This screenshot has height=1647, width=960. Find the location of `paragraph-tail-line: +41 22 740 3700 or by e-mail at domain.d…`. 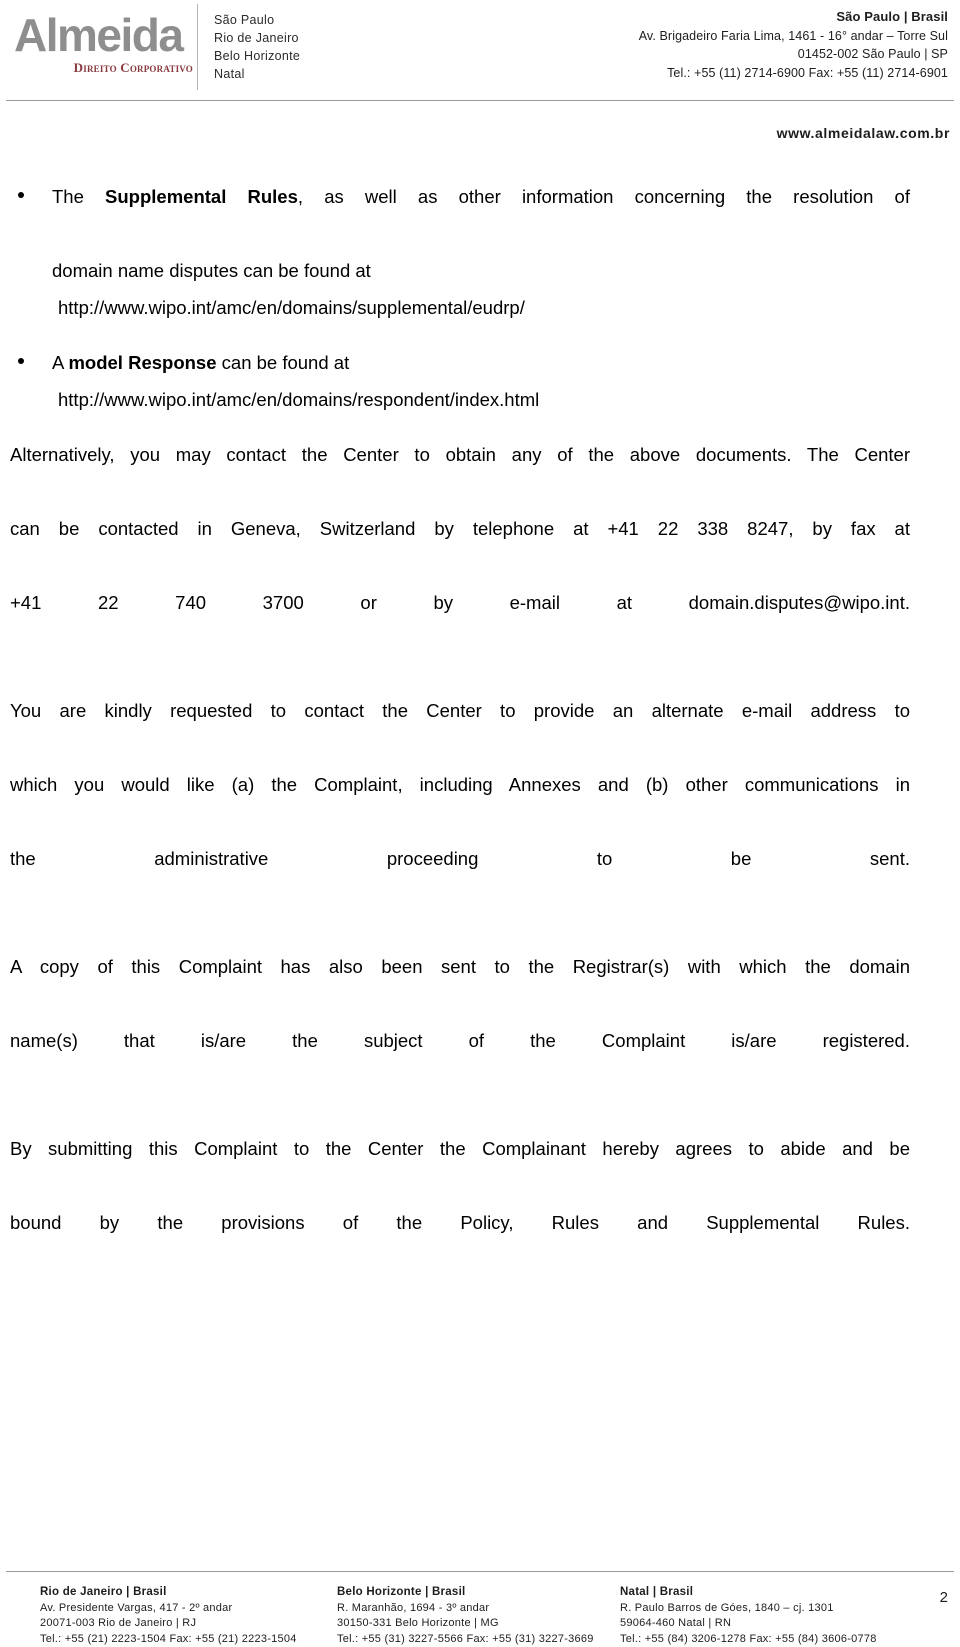

paragraph-tail-line: +41 22 740 3700 or by e-mail at domain.d… is located at coordinates (460, 602).